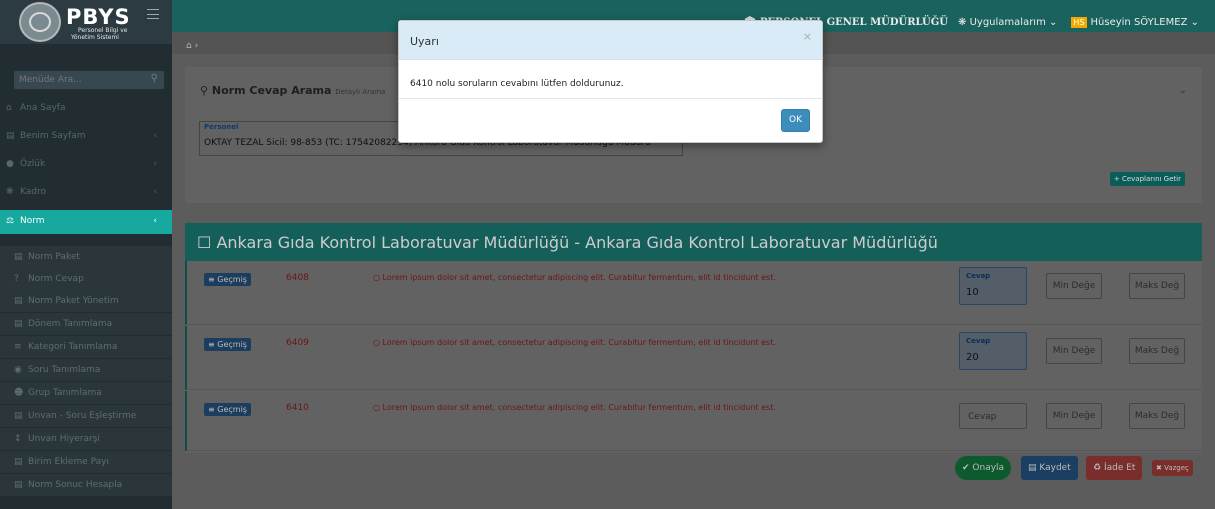 The image size is (1215, 509). What do you see at coordinates (86, 222) in the screenshot?
I see `sidebar-item-norm: ⚖ Norm ‹` at bounding box center [86, 222].